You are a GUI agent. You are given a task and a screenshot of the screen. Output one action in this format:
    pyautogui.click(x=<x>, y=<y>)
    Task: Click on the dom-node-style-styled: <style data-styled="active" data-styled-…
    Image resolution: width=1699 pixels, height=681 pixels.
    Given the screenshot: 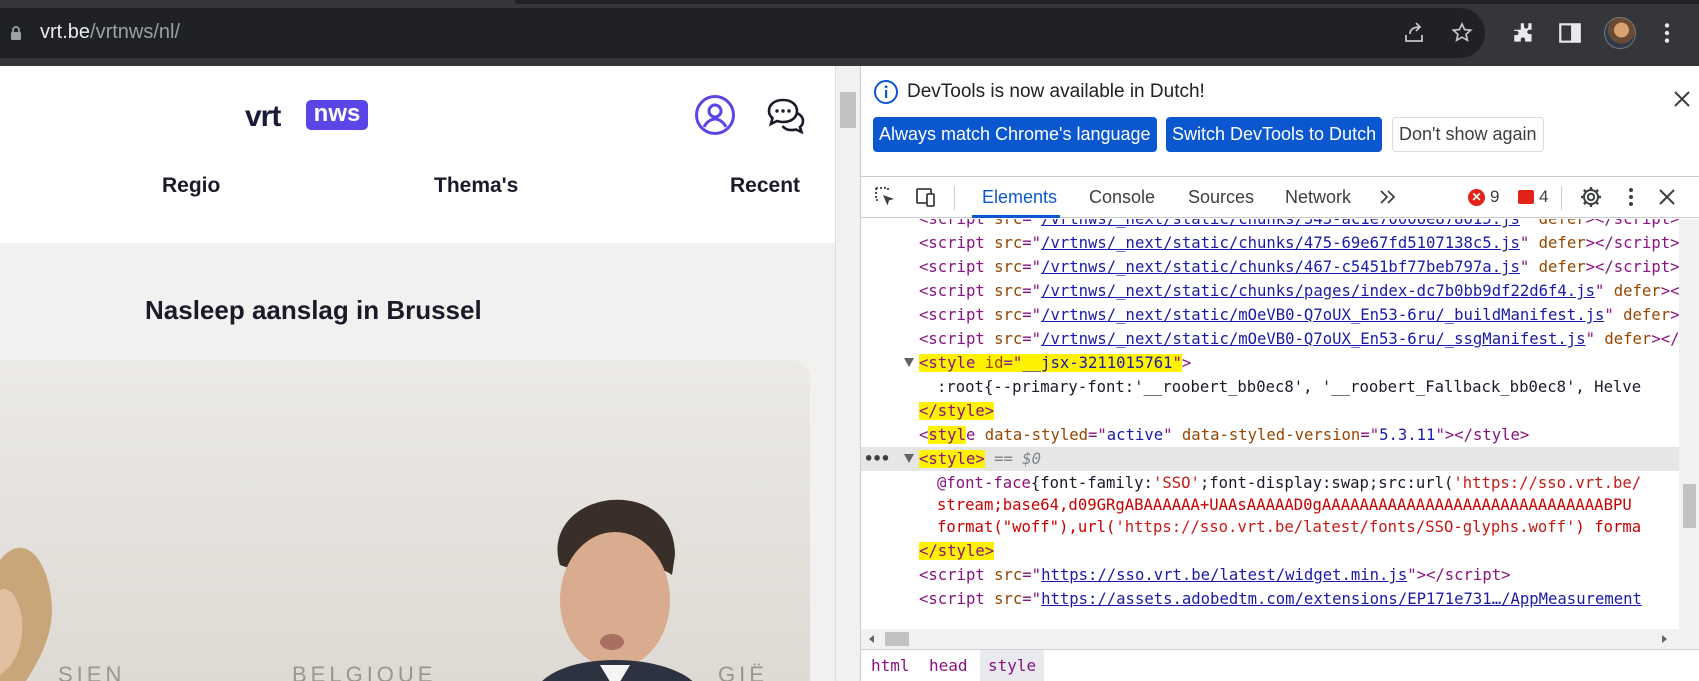 What is the action you would take?
    pyautogui.click(x=1299, y=435)
    